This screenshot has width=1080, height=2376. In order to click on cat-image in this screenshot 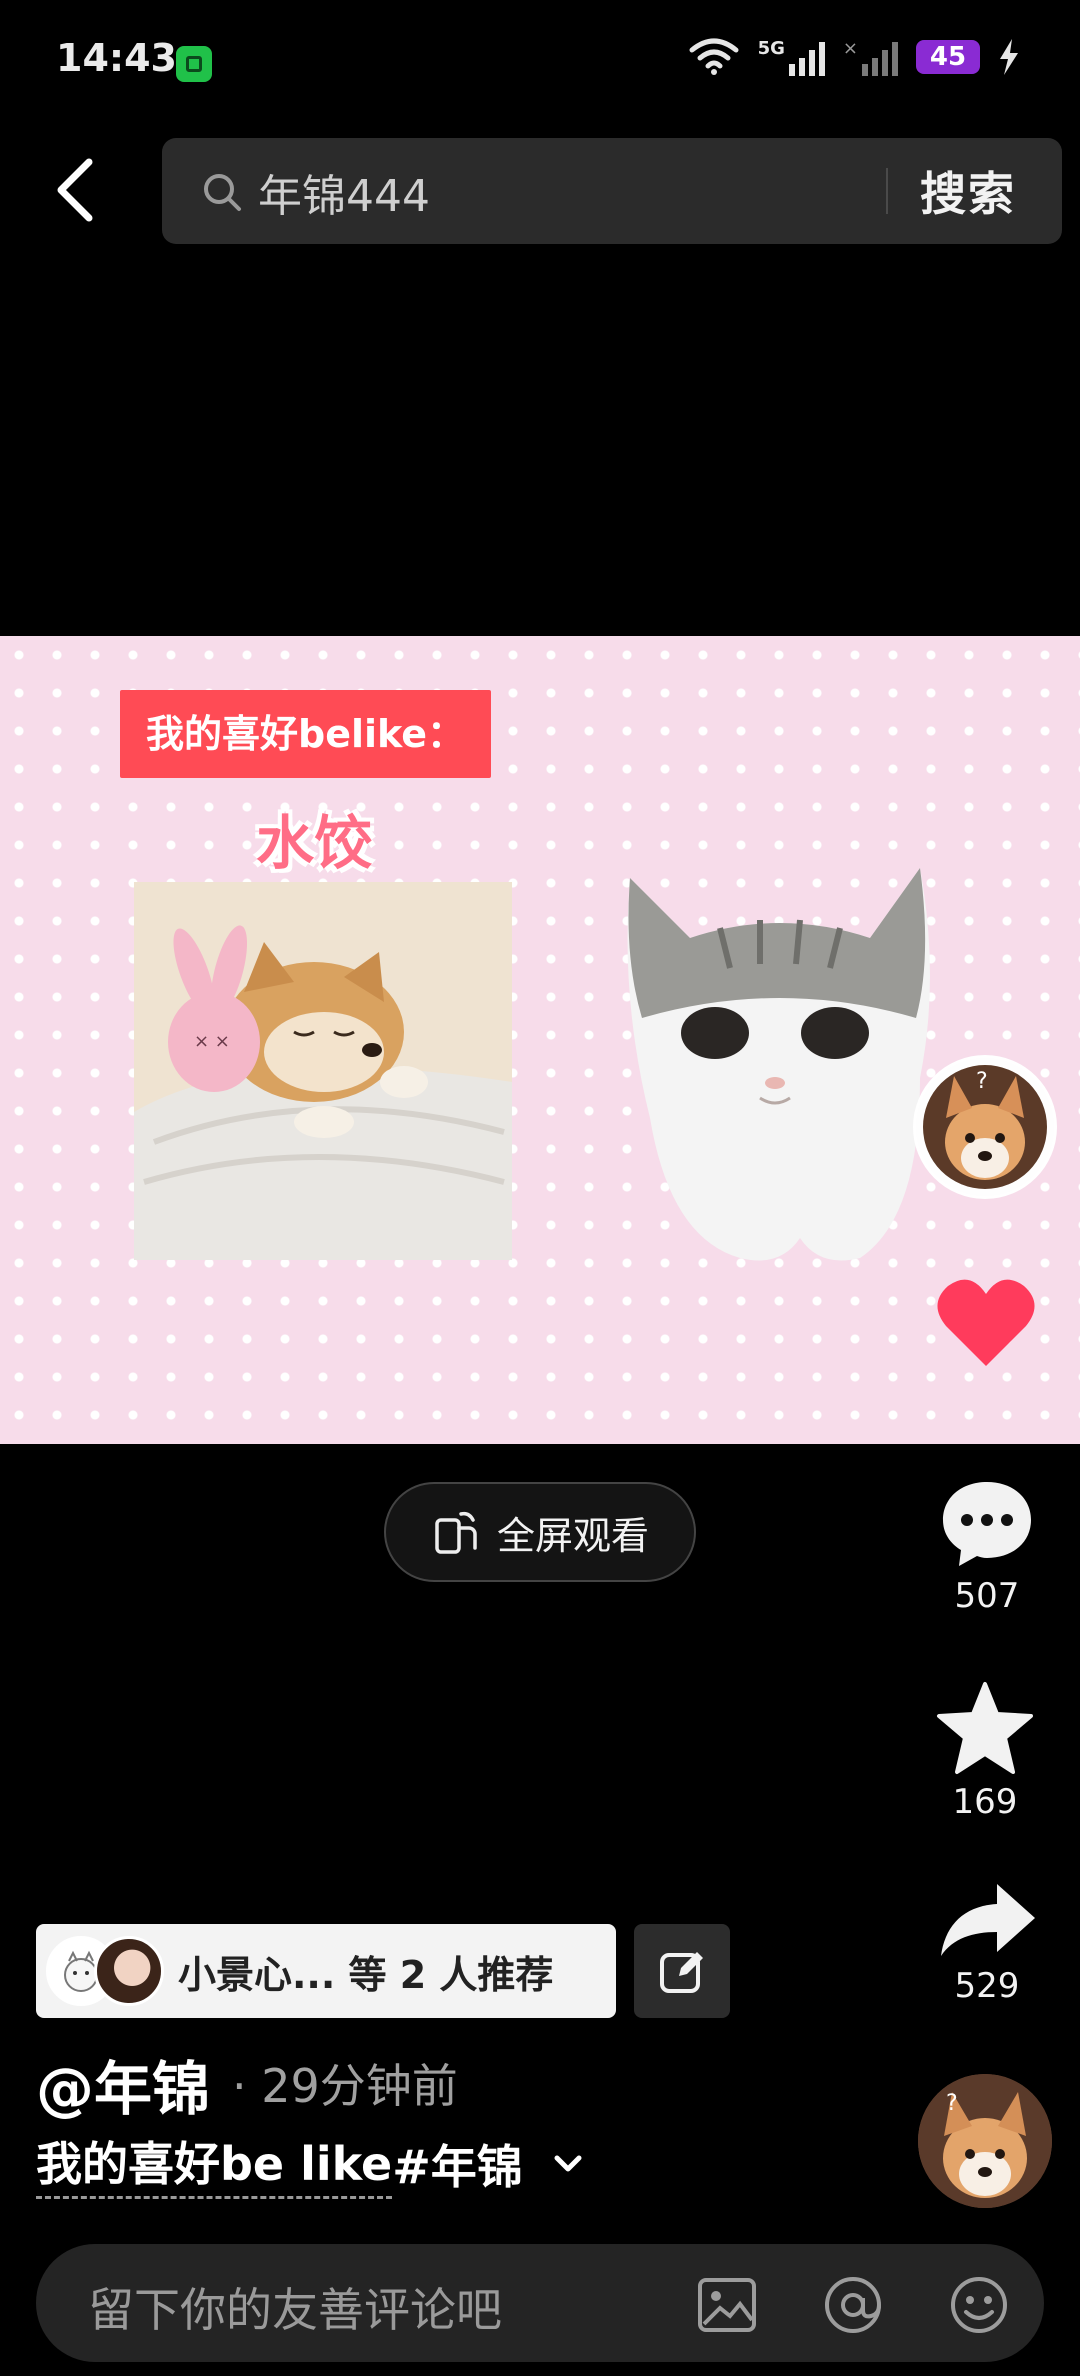, I will do `click(778, 1064)`.